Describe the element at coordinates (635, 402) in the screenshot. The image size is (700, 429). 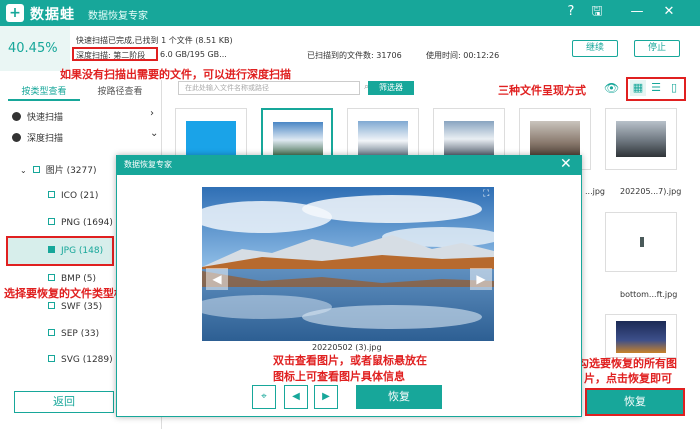
I see `recover-button: 恢复` at that location.